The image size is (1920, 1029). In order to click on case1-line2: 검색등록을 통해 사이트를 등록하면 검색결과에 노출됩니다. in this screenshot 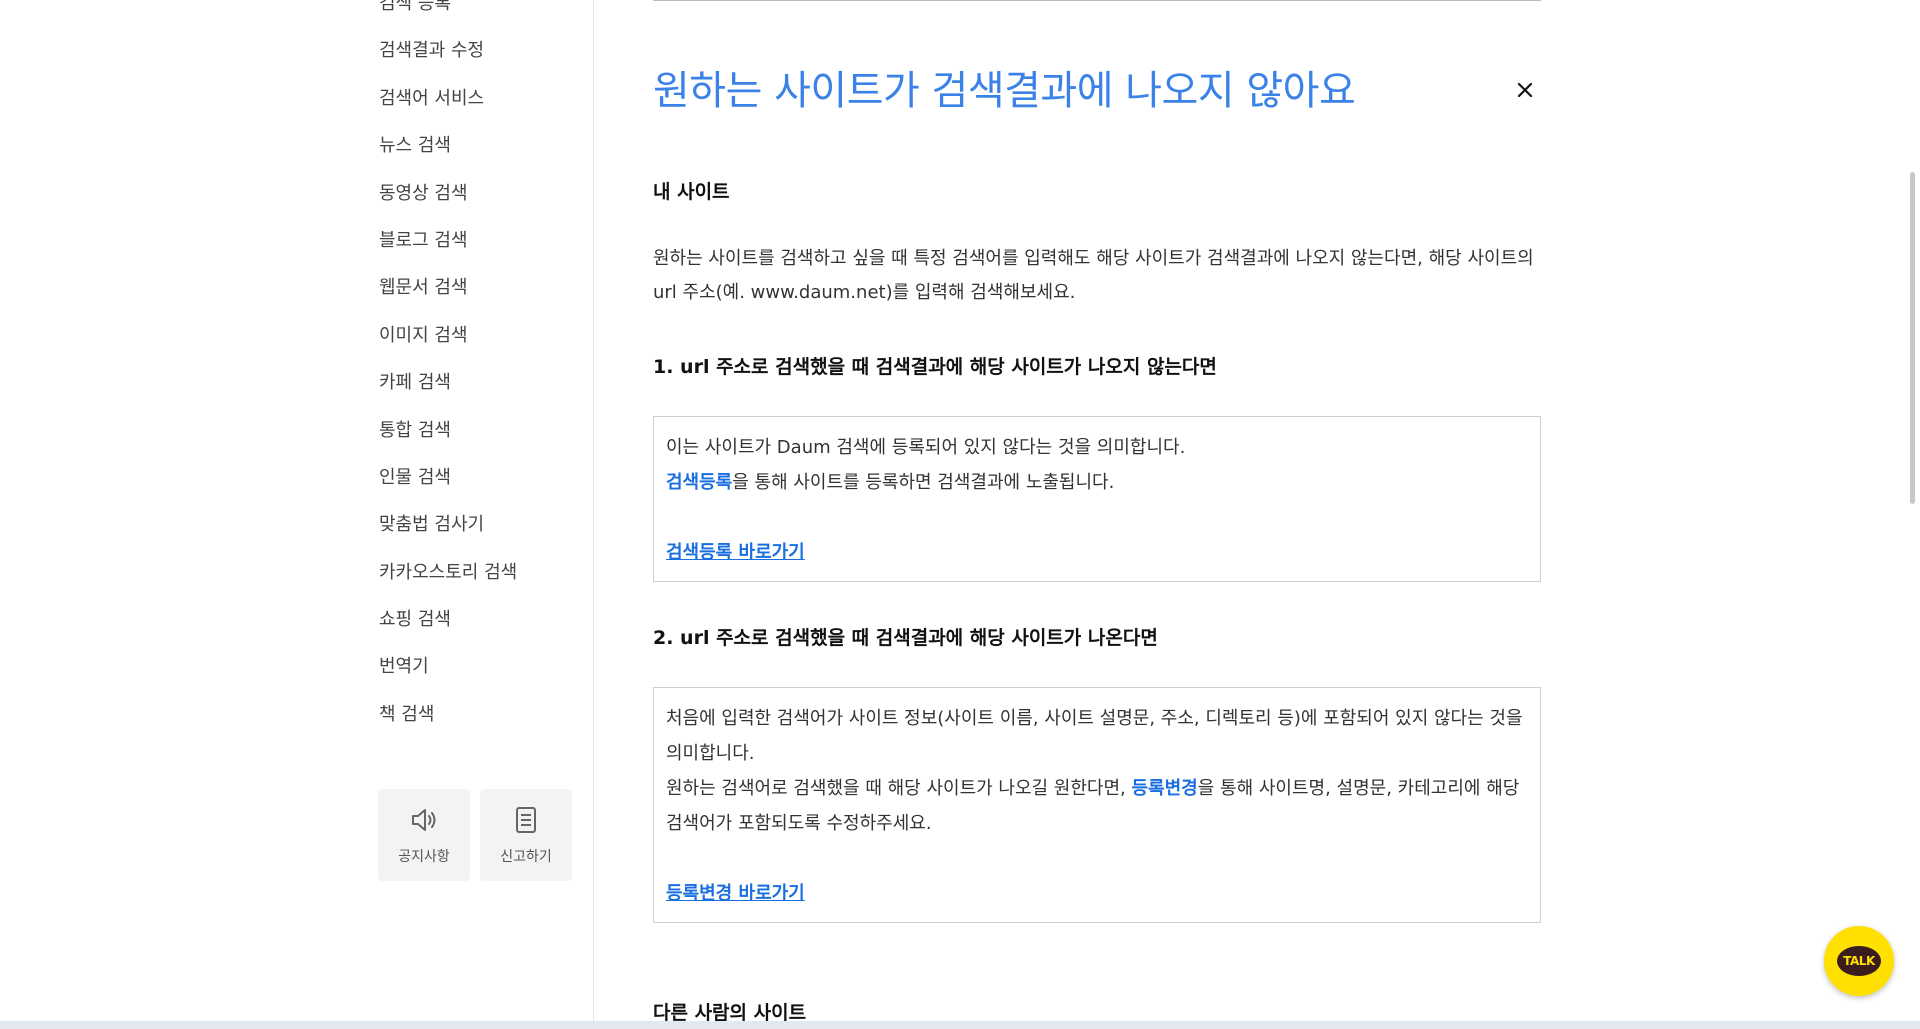, I will do `click(1097, 482)`.